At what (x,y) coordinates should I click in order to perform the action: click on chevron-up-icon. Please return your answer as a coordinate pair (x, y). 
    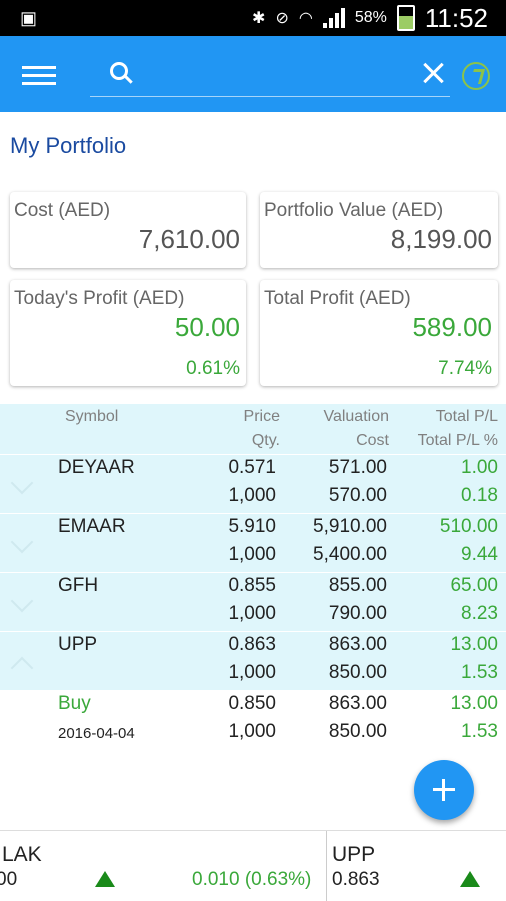
    Looking at the image, I should click on (22, 668).